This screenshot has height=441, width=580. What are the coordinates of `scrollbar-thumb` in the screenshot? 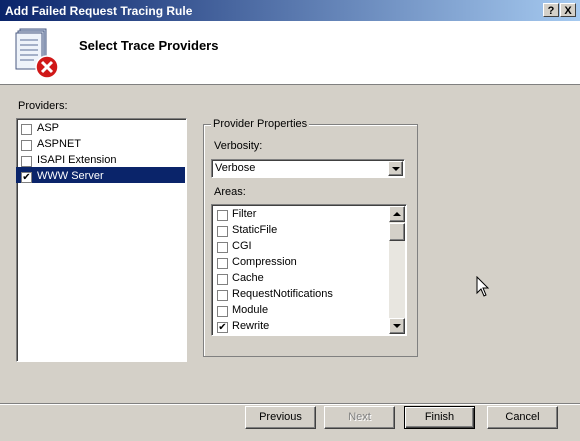 It's located at (397, 232).